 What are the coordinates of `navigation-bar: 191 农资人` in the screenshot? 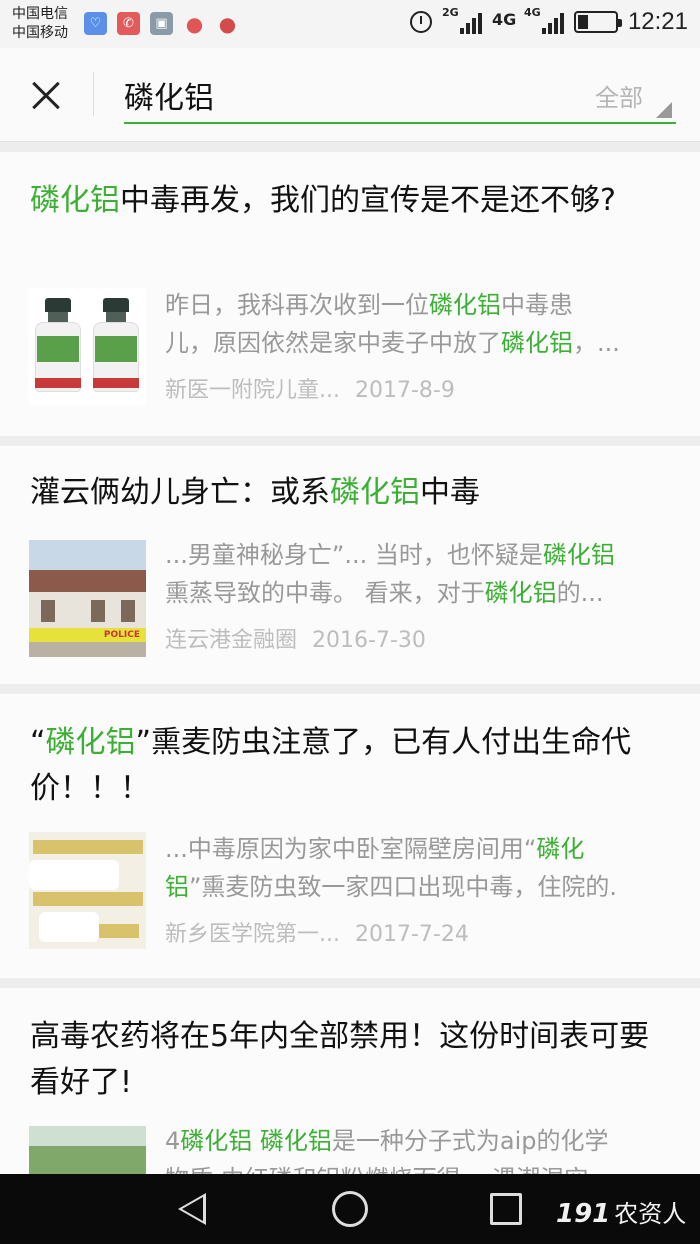 It's located at (350, 1209).